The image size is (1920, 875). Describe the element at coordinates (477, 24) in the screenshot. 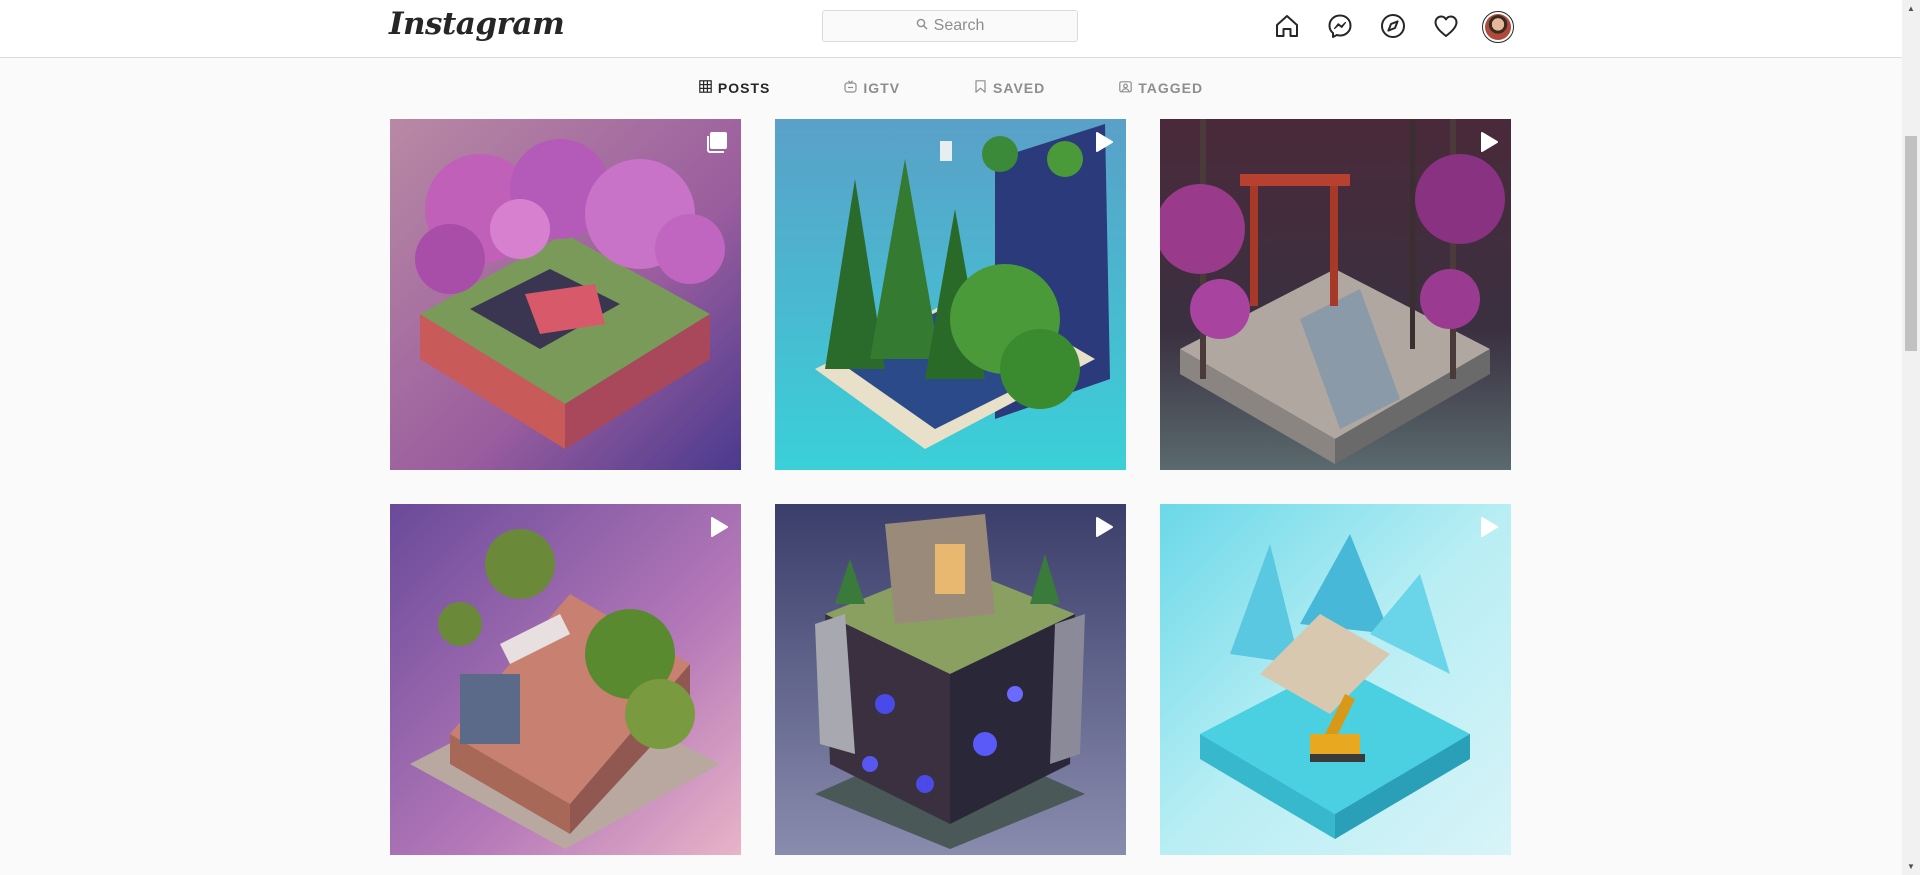

I see `instagram-logo: Instagram` at that location.